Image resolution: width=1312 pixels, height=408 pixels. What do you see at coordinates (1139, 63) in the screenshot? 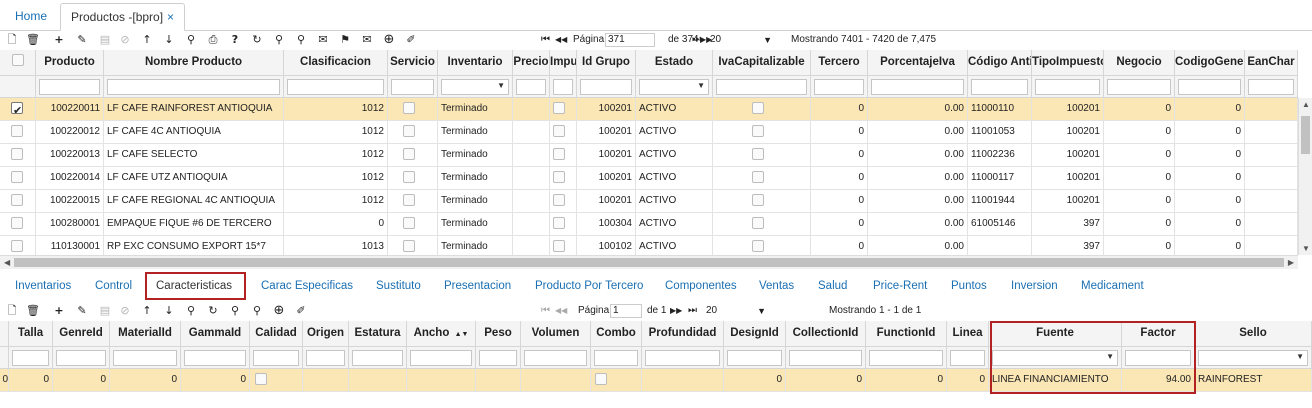
I see `col-negocio: Negocio` at bounding box center [1139, 63].